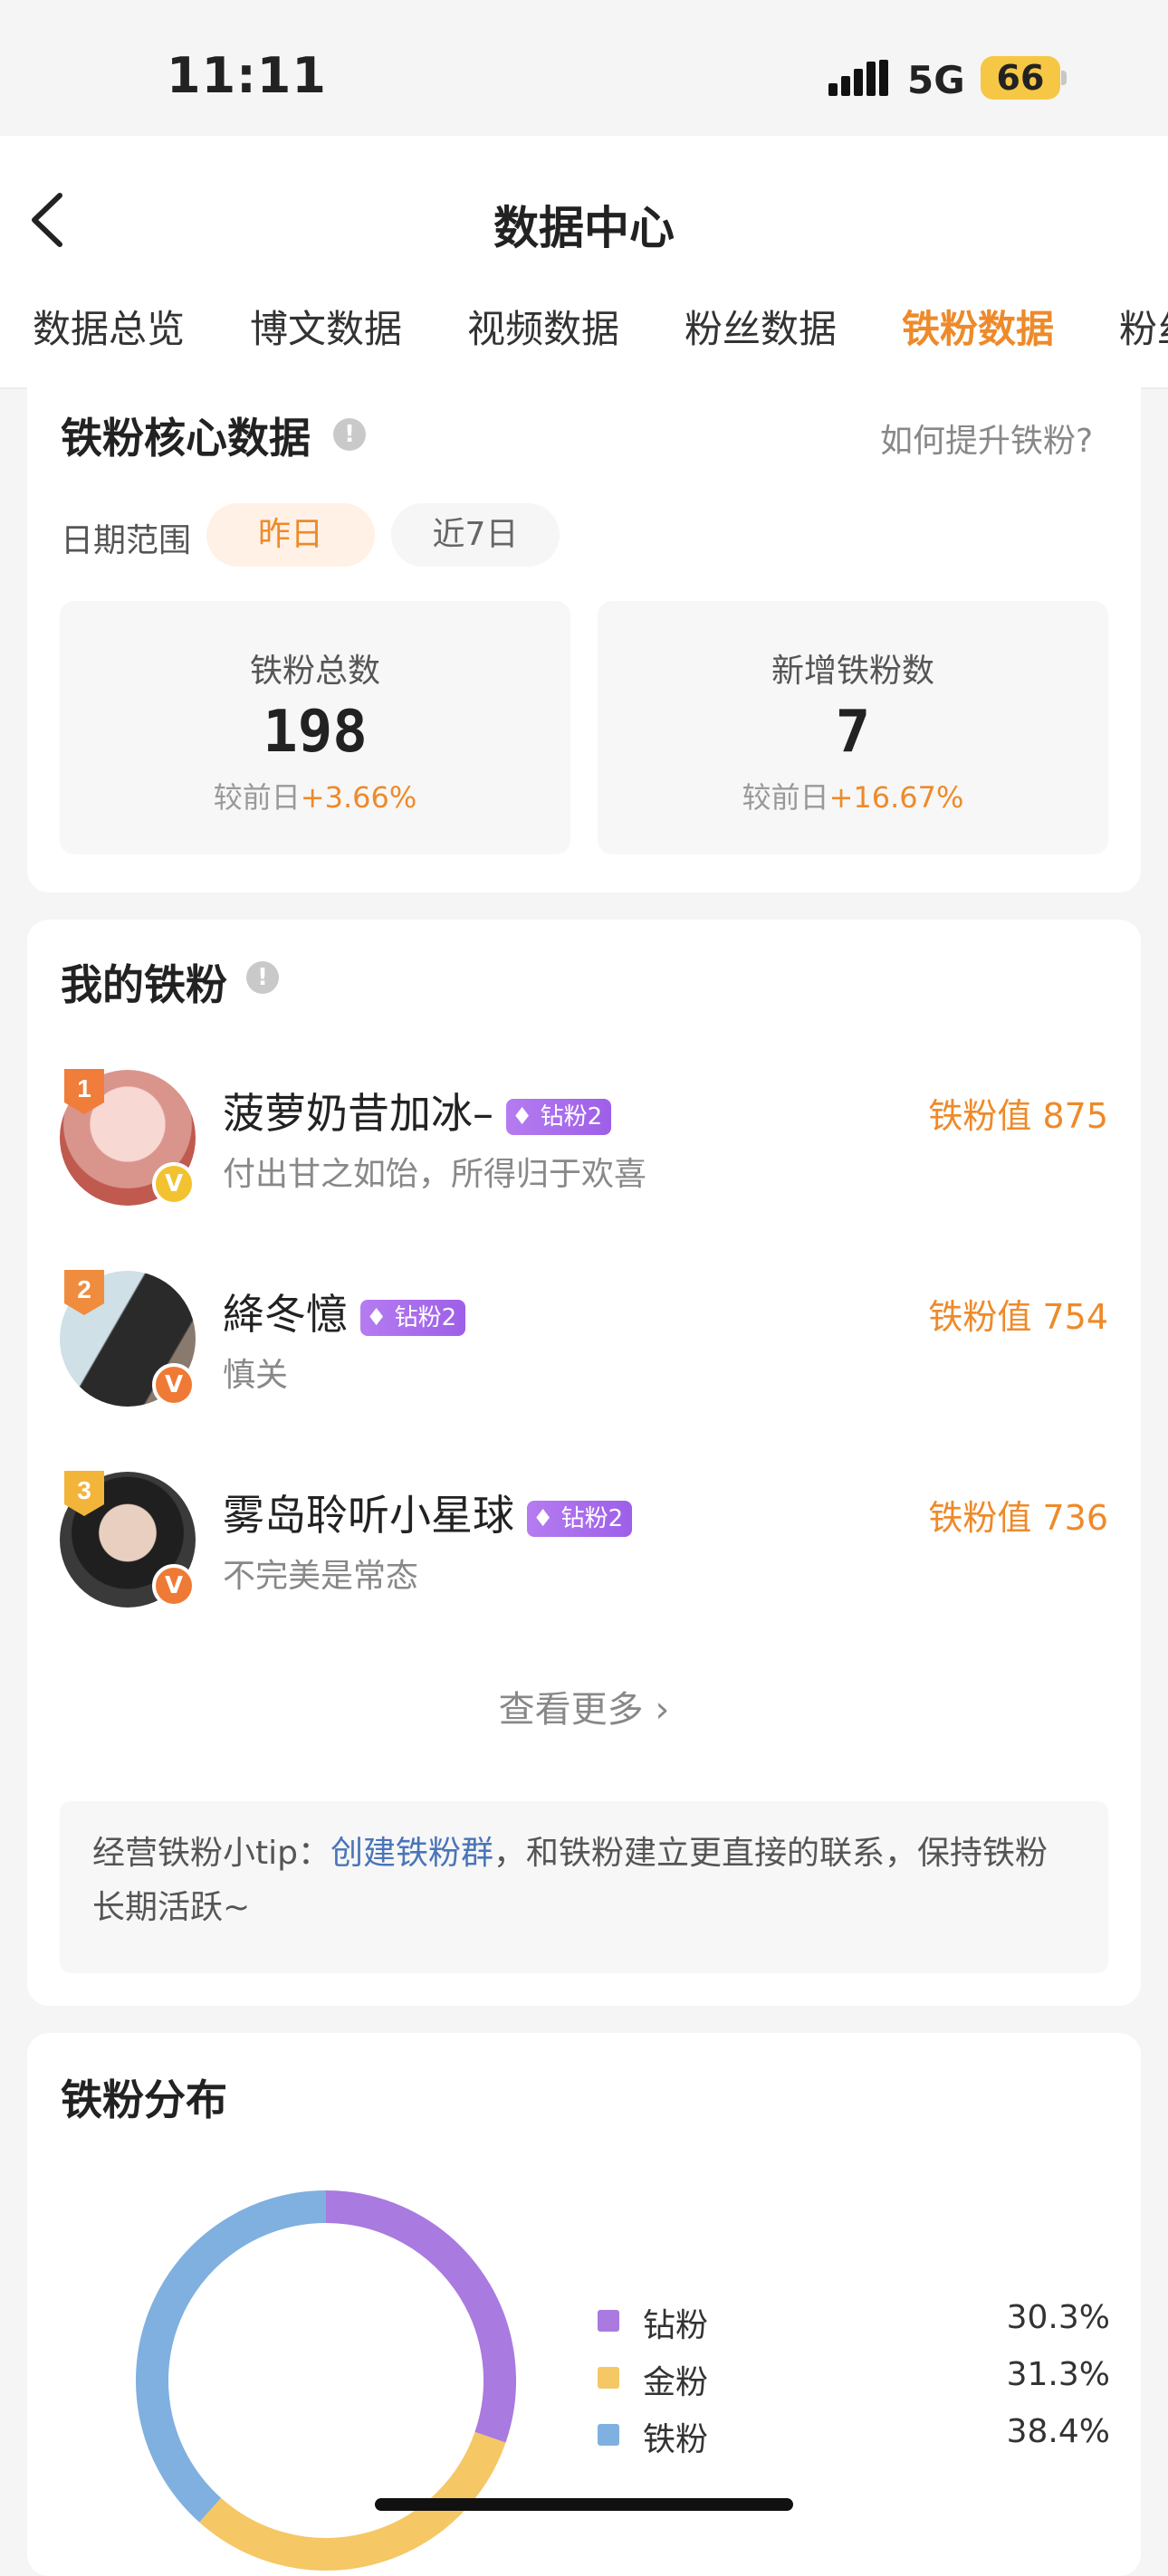 The height and width of the screenshot is (2576, 1168). Describe the element at coordinates (1018, 1518) in the screenshot. I see `fan-value: 铁粉值 736` at that location.